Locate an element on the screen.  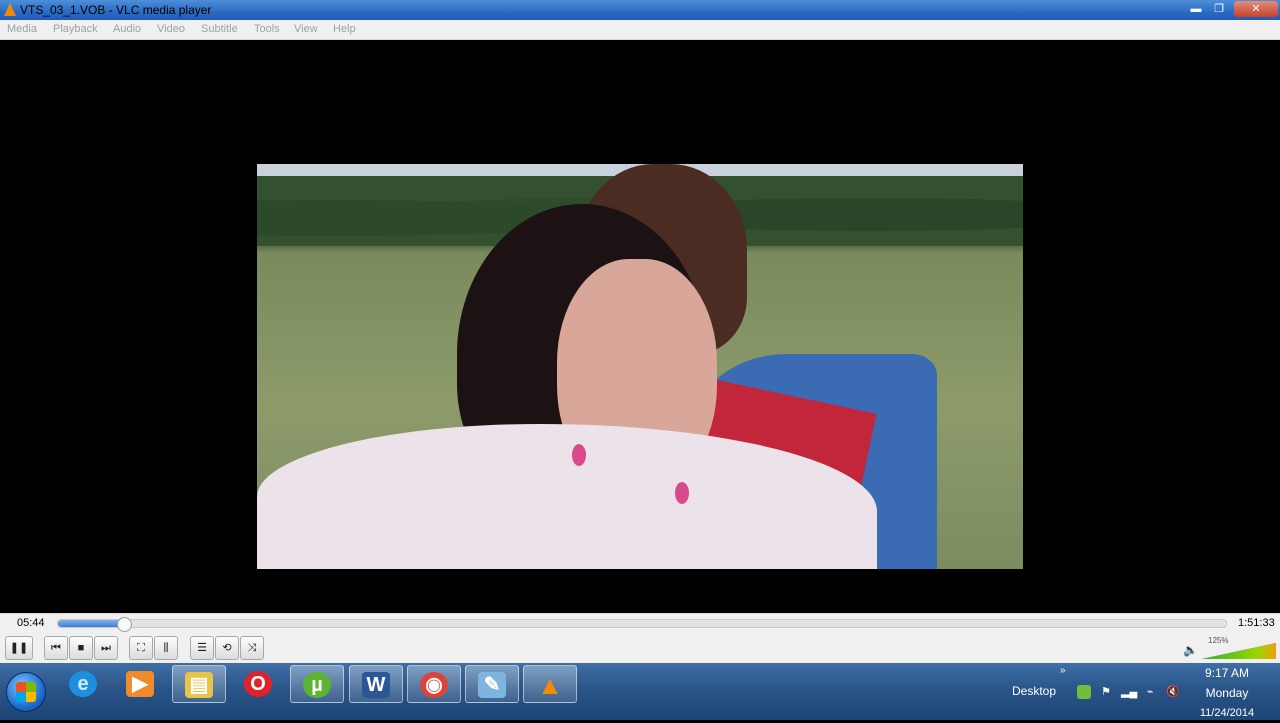
maximize-button: ❐ is located at coordinates (1219, 9).